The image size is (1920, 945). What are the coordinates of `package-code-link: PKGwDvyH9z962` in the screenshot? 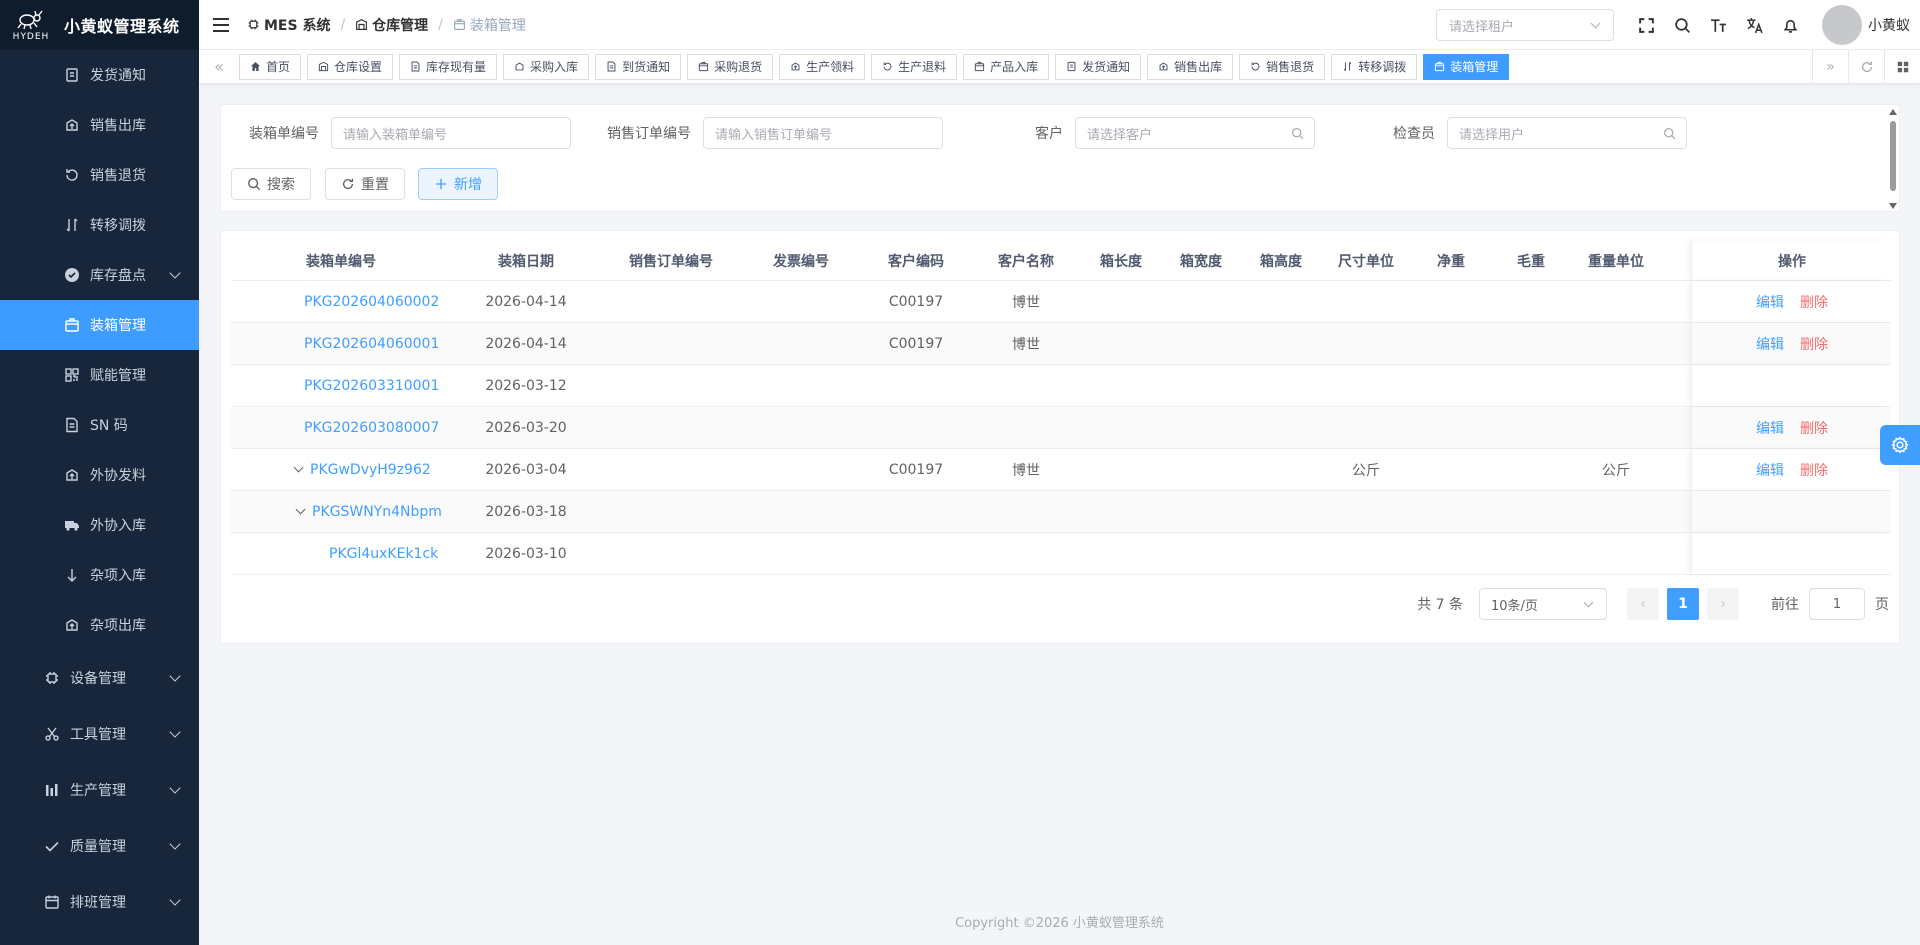 It's located at (341, 469).